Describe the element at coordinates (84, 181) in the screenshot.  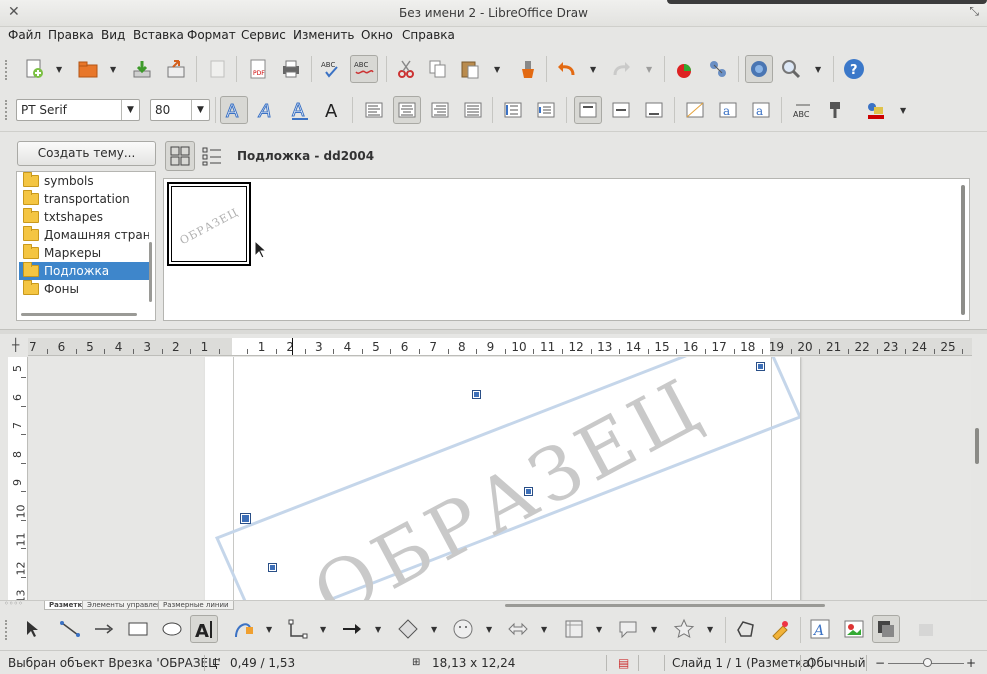
I see `list-item: symbols` at that location.